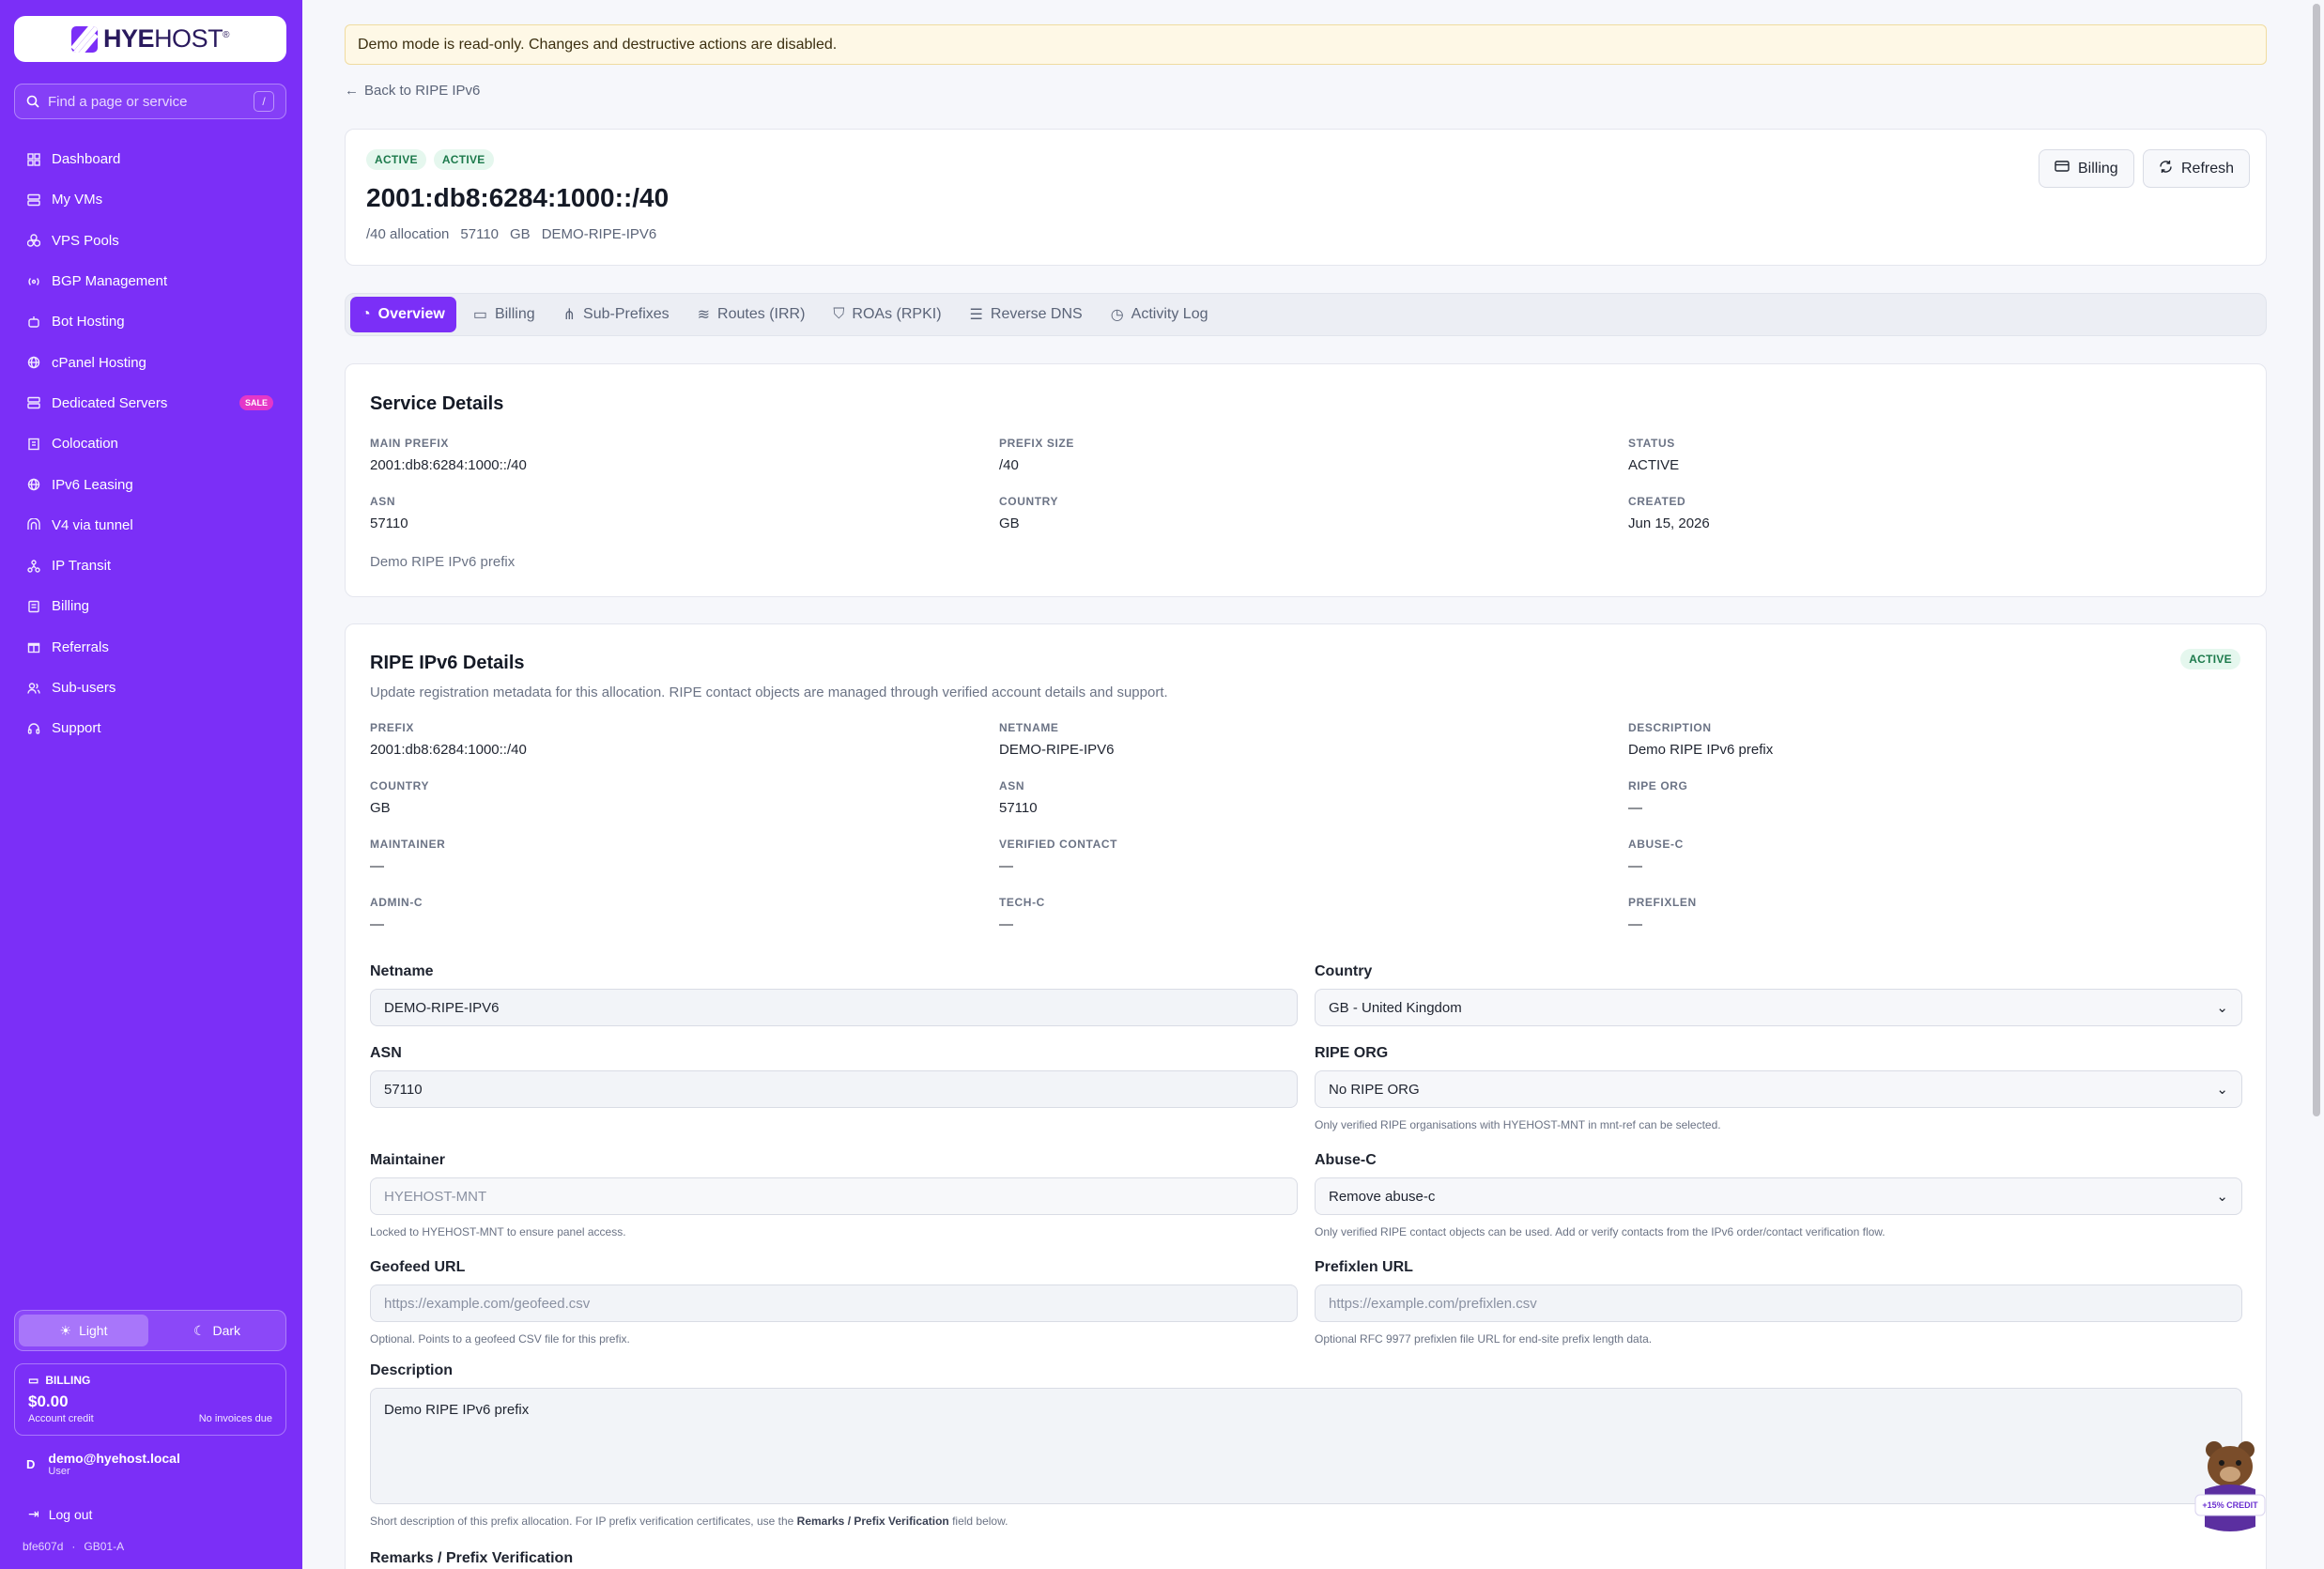 This screenshot has height=1569, width=2324. I want to click on theme-light-label: Light, so click(93, 1330).